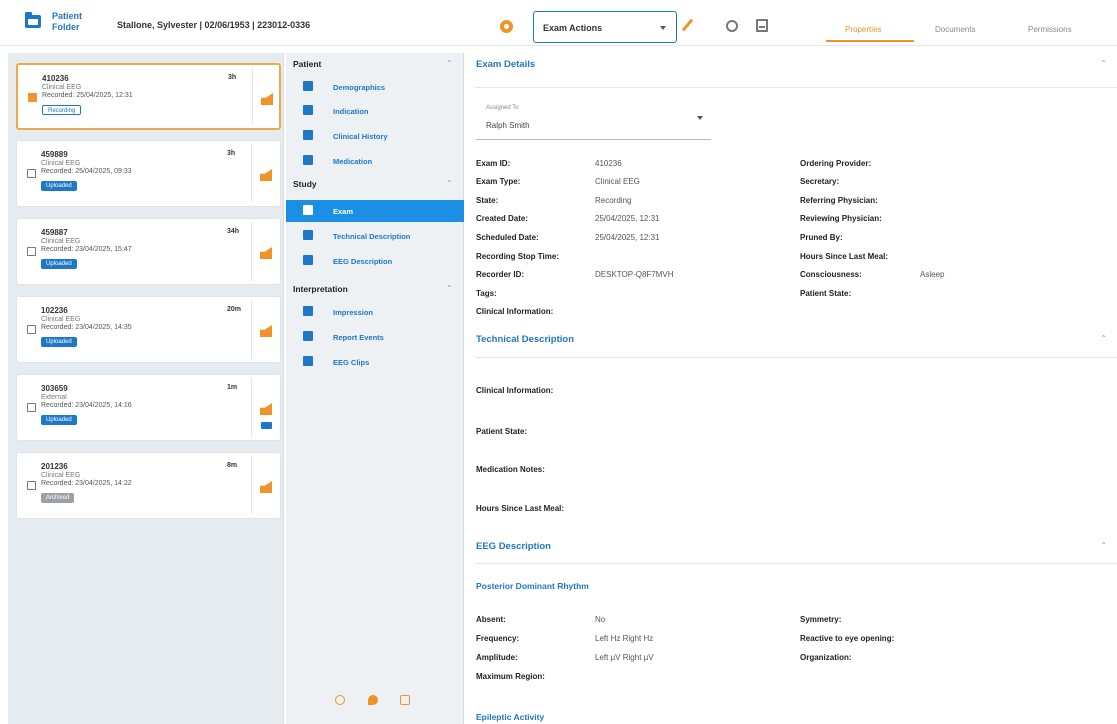 This screenshot has width=1117, height=724. Describe the element at coordinates (486, 293) in the screenshot. I see `field-label: Tags:` at that location.